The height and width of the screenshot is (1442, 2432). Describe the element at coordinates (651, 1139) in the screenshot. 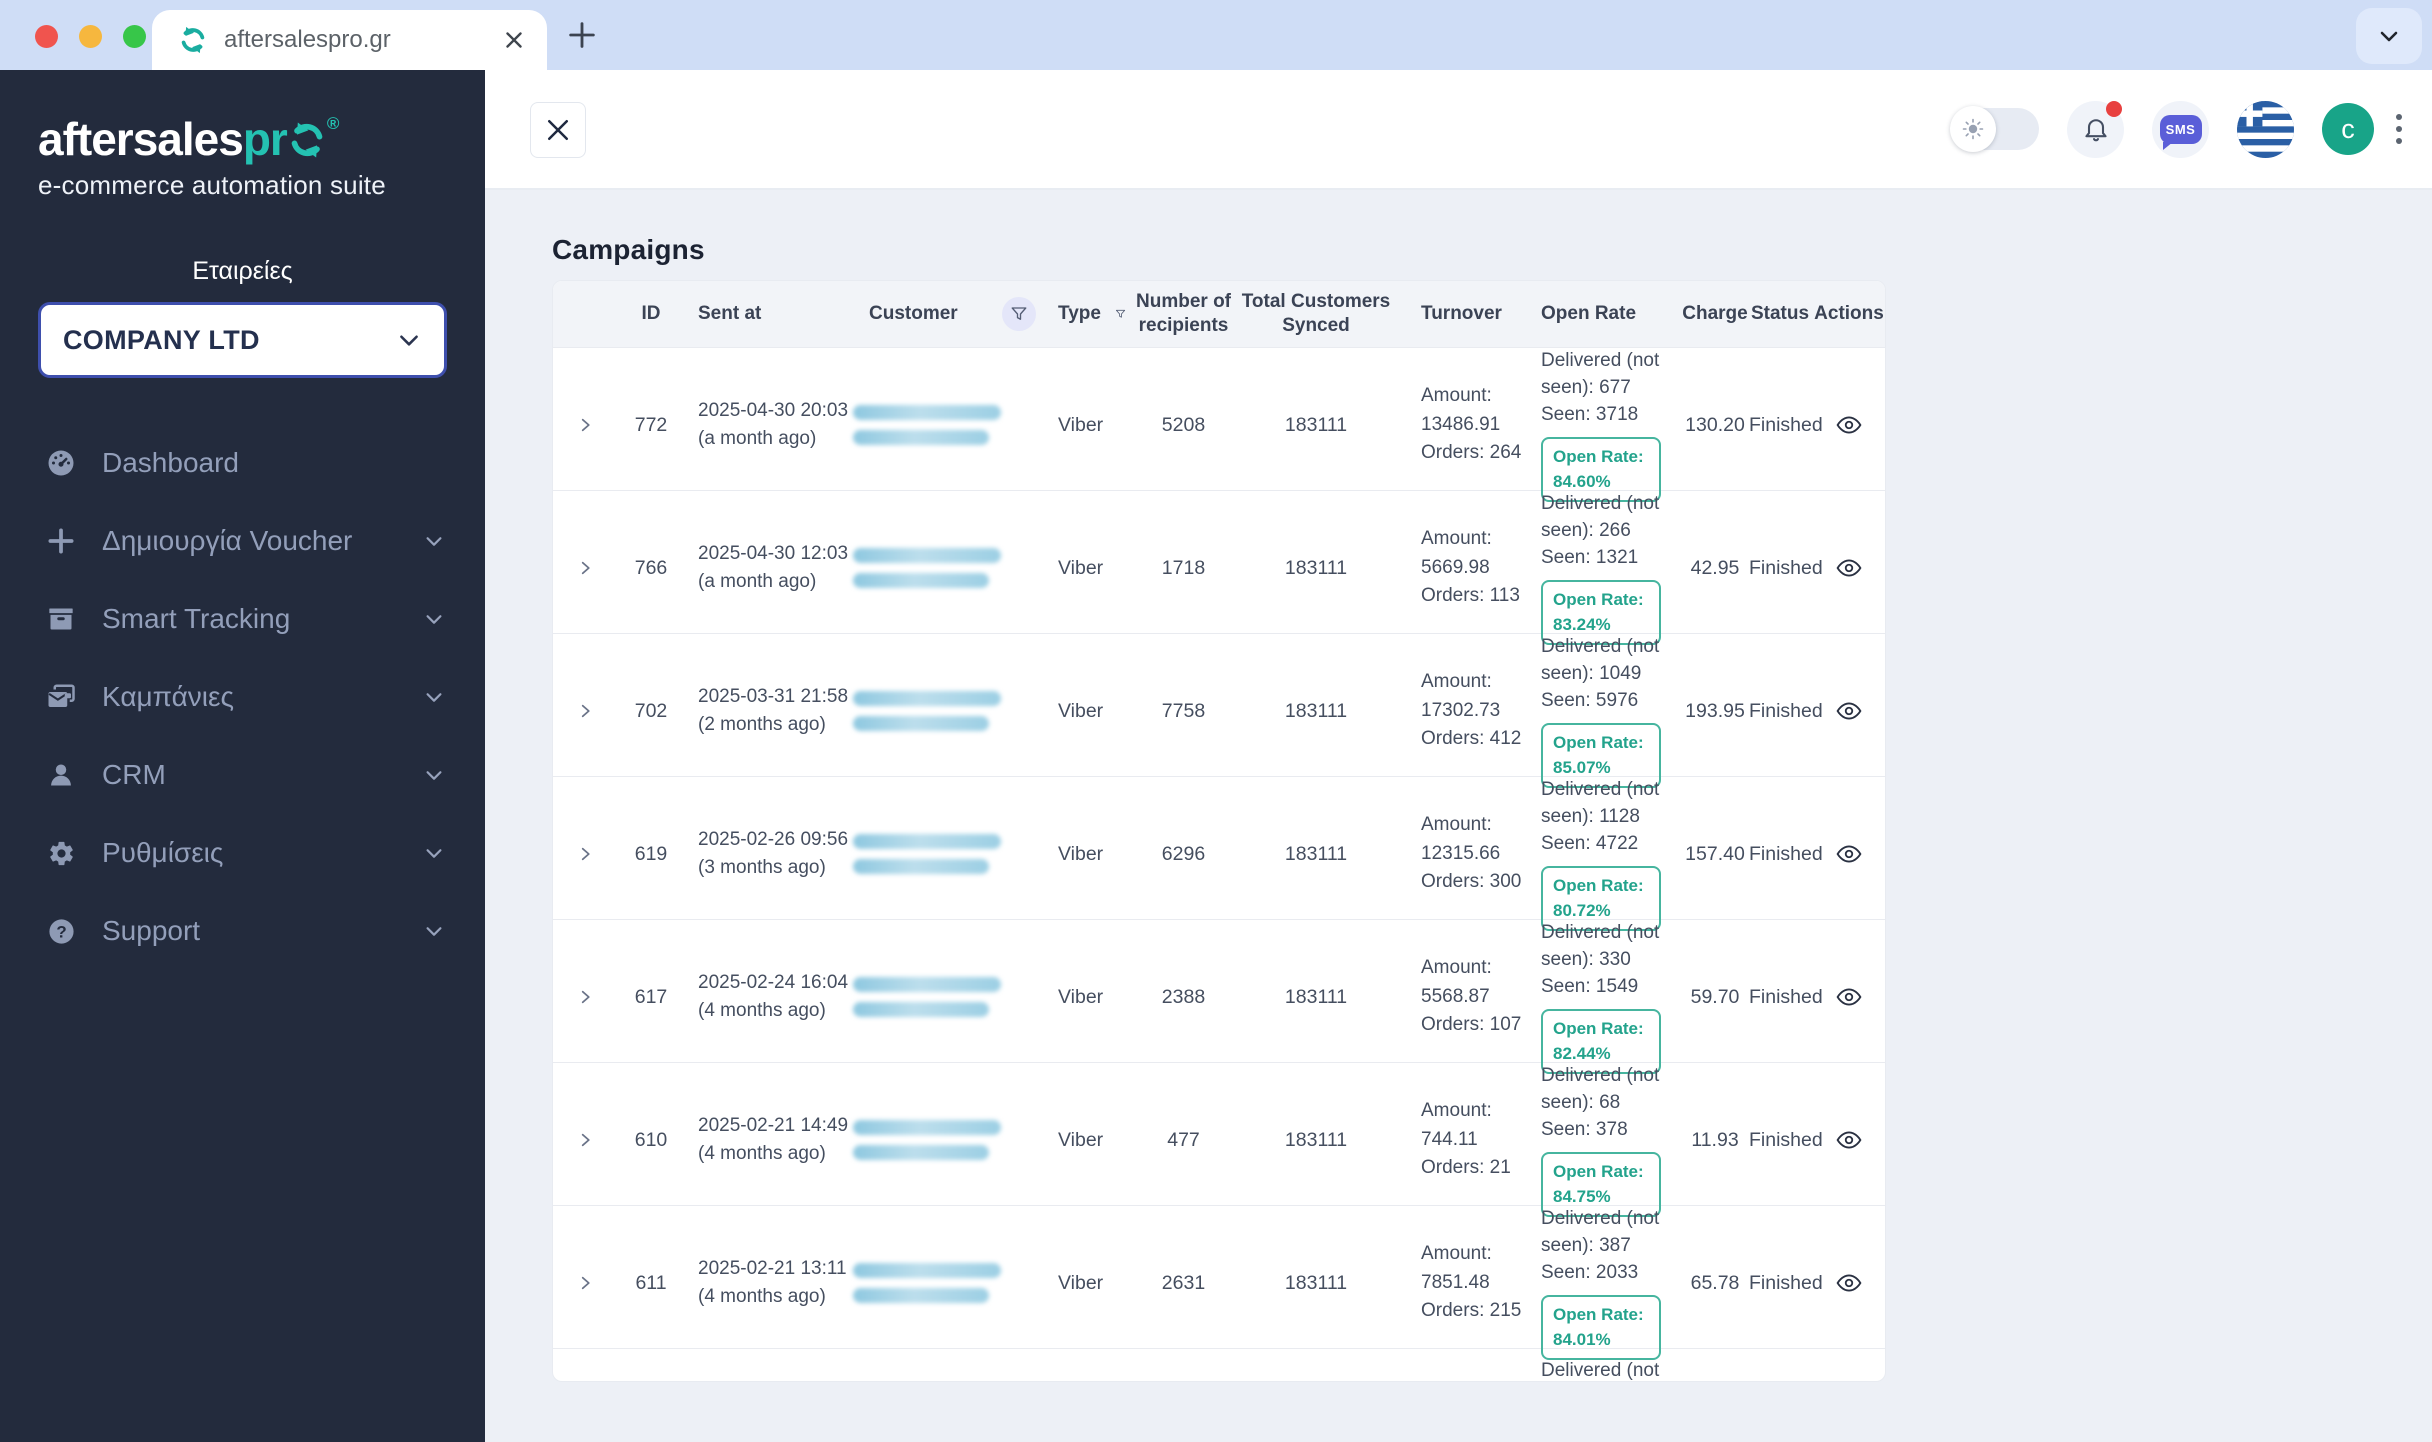

I see `cell-id: 610` at that location.